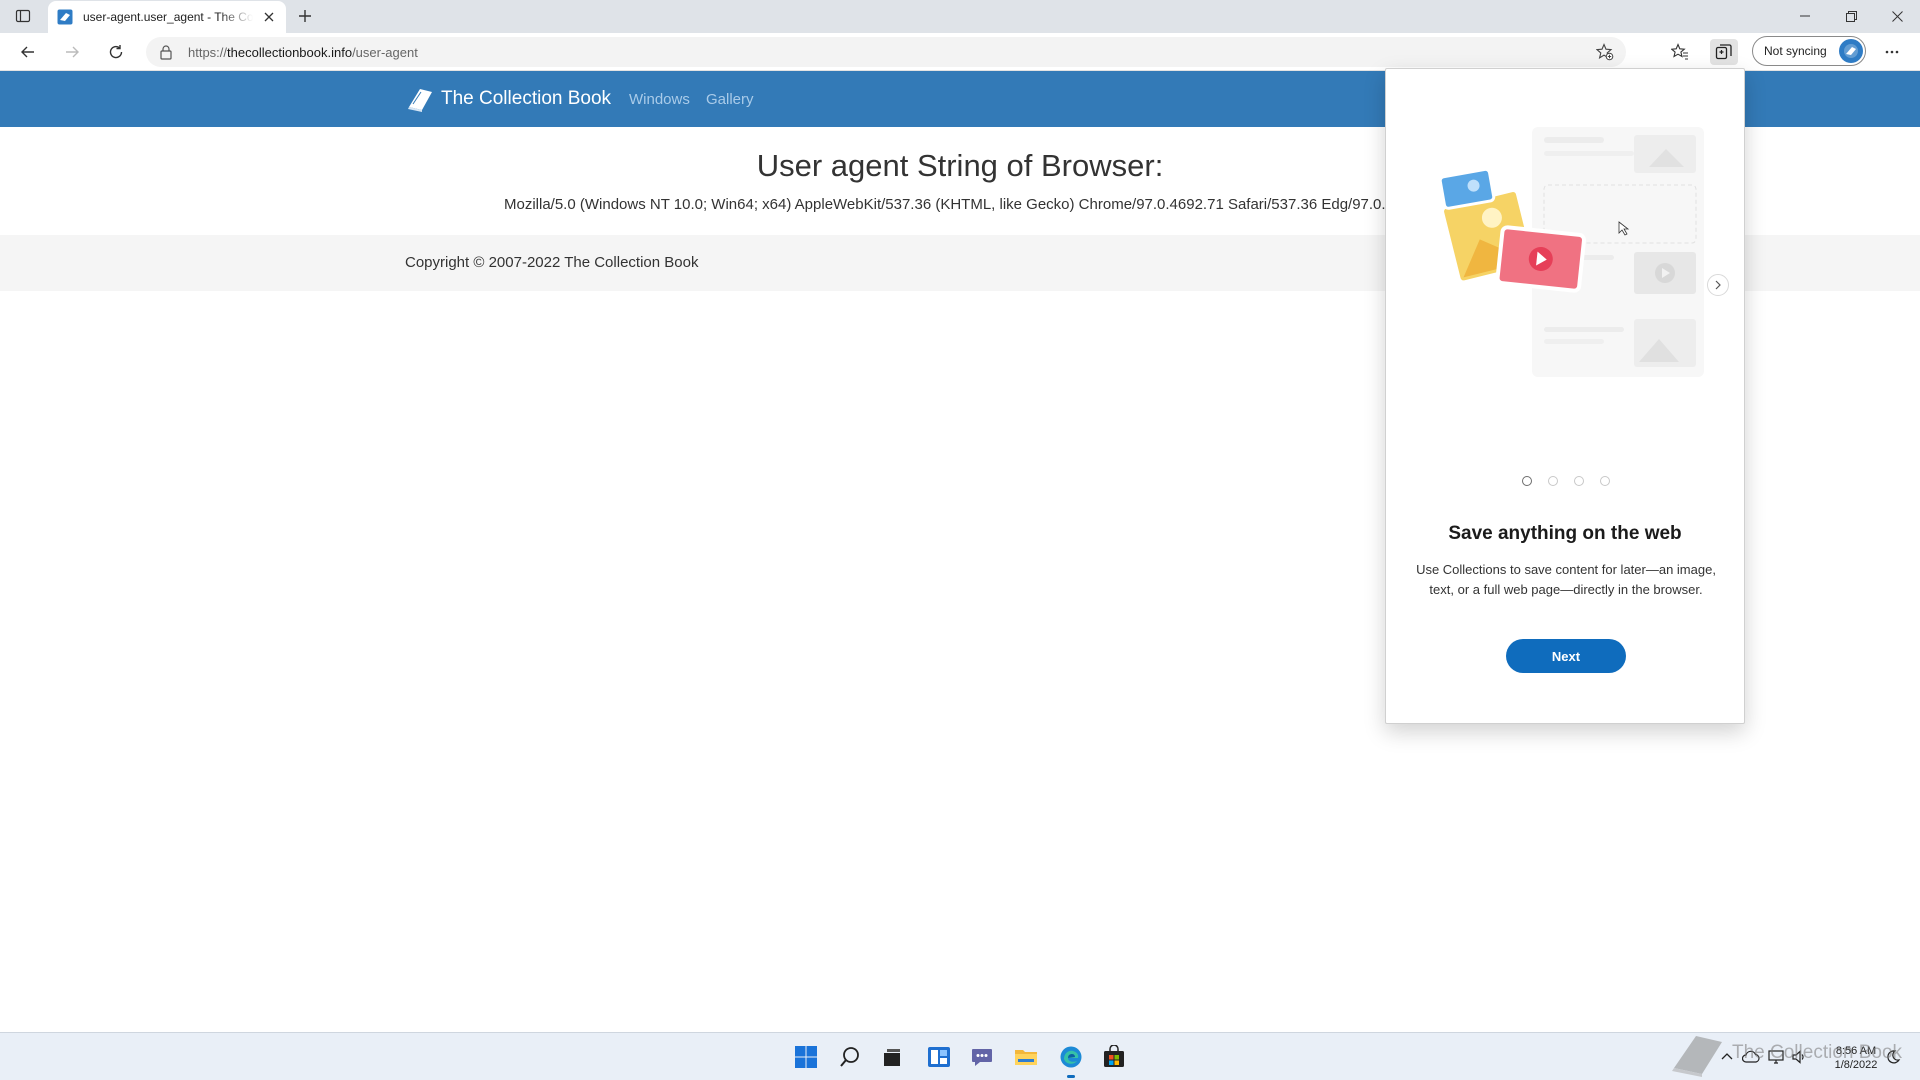 This screenshot has width=1920, height=1080. What do you see at coordinates (1795, 51) in the screenshot?
I see `sync-status-label: Not syncing` at bounding box center [1795, 51].